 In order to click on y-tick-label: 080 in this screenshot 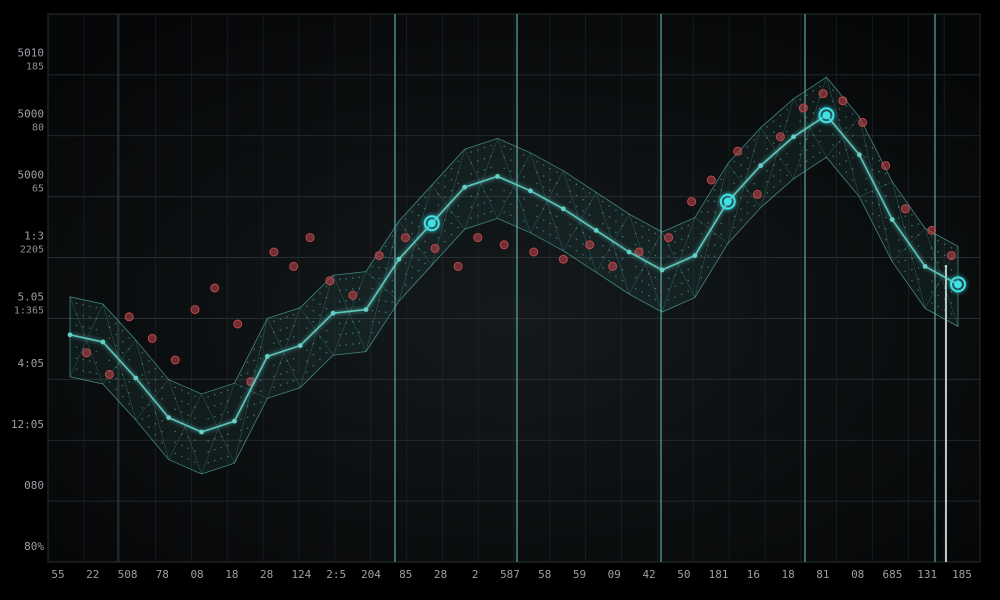, I will do `click(34, 485)`.